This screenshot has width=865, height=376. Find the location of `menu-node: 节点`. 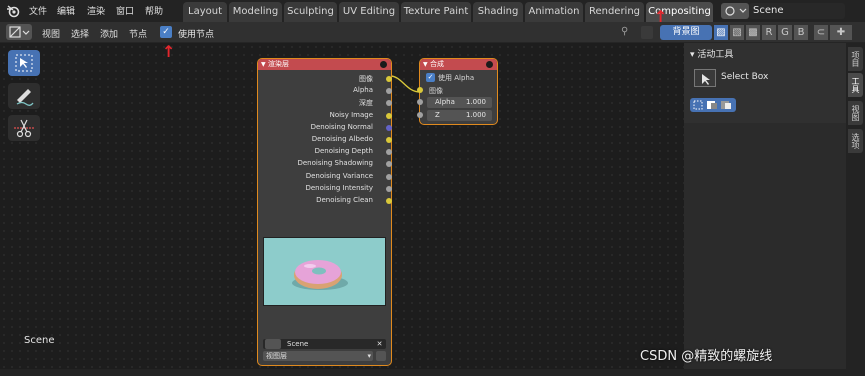

menu-node: 节点 is located at coordinates (138, 33).